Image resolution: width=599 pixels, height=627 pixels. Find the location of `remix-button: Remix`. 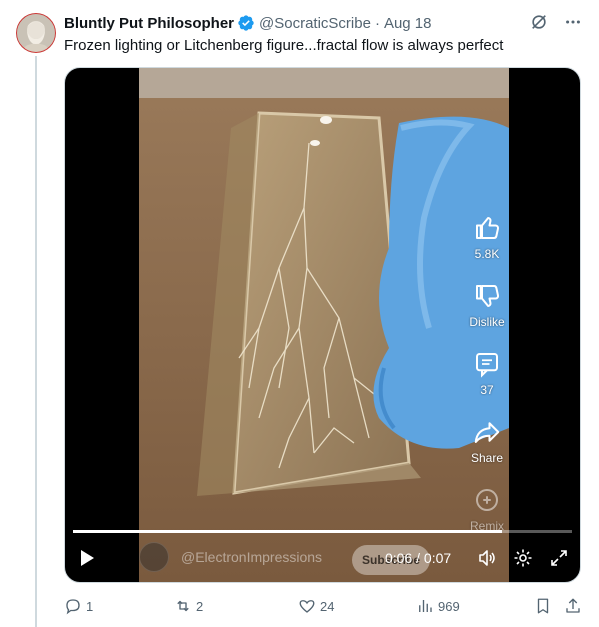

remix-button: Remix is located at coordinates (487, 509).